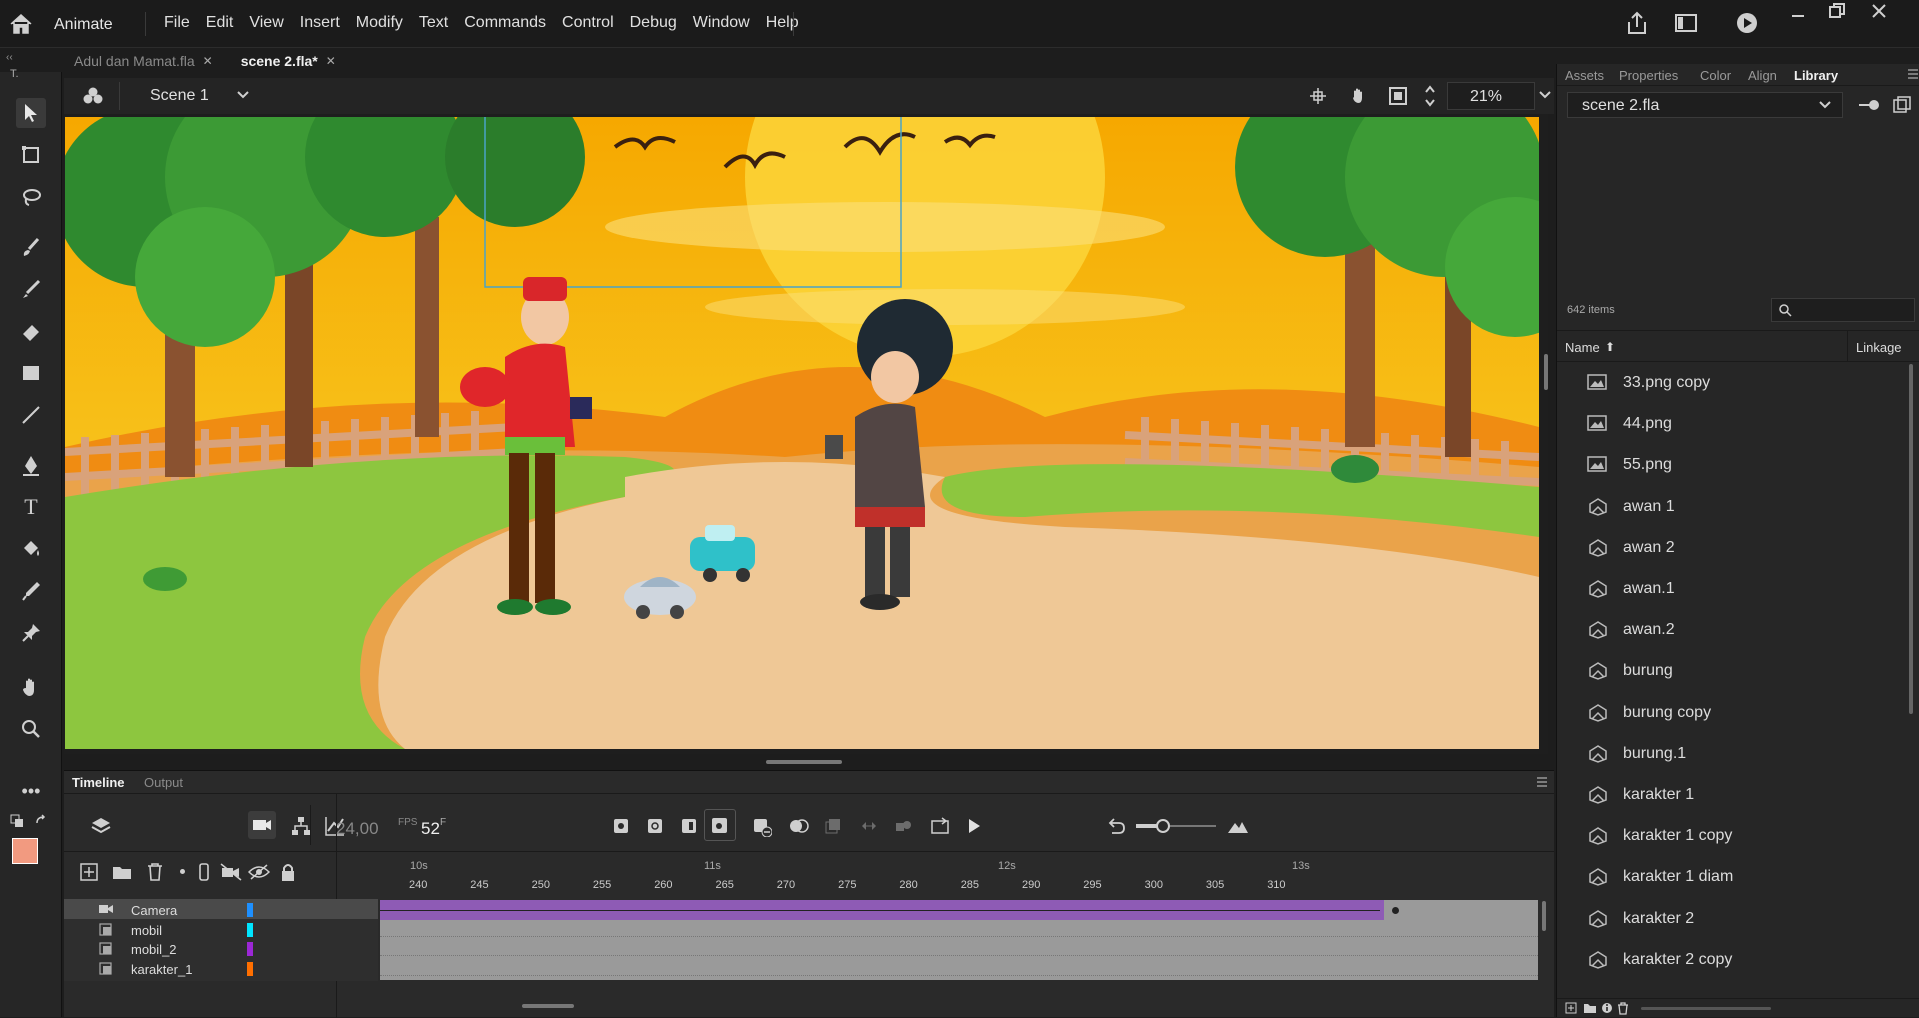 Image resolution: width=1919 pixels, height=1018 pixels. I want to click on library-item: burung copy, so click(1649, 713).